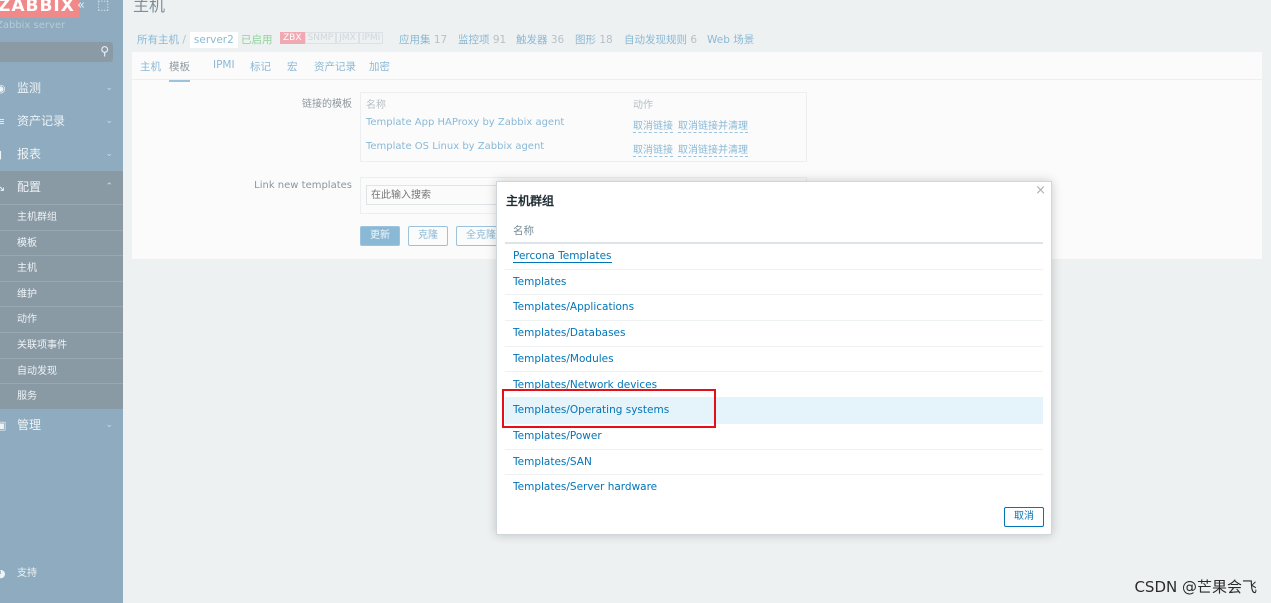 This screenshot has width=1271, height=603. Describe the element at coordinates (557, 436) in the screenshot. I see `group-link: Templates/Power` at that location.